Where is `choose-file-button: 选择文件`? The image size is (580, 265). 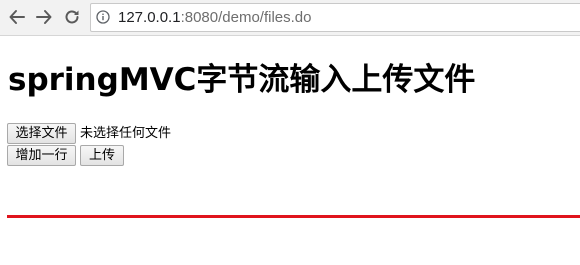
choose-file-button: 选择文件 is located at coordinates (41, 133).